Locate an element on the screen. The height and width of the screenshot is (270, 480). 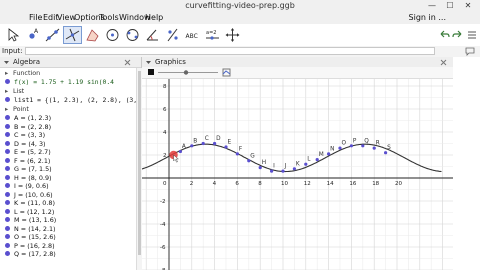
move-view-icon is located at coordinates (232, 35).